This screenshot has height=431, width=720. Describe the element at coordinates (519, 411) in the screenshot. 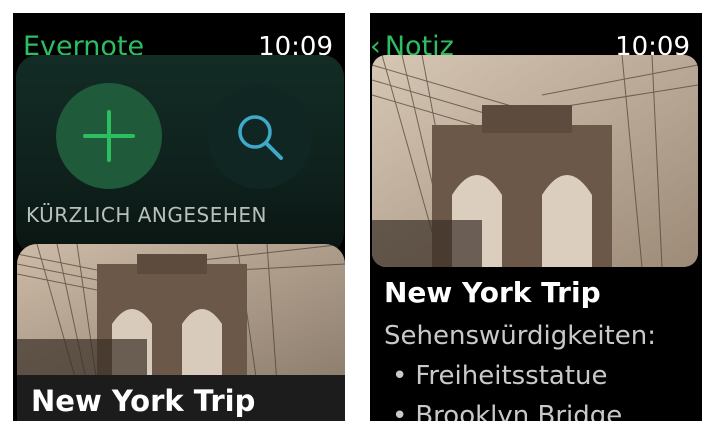

I see `list-item-label: Brooklyn Bridge` at that location.